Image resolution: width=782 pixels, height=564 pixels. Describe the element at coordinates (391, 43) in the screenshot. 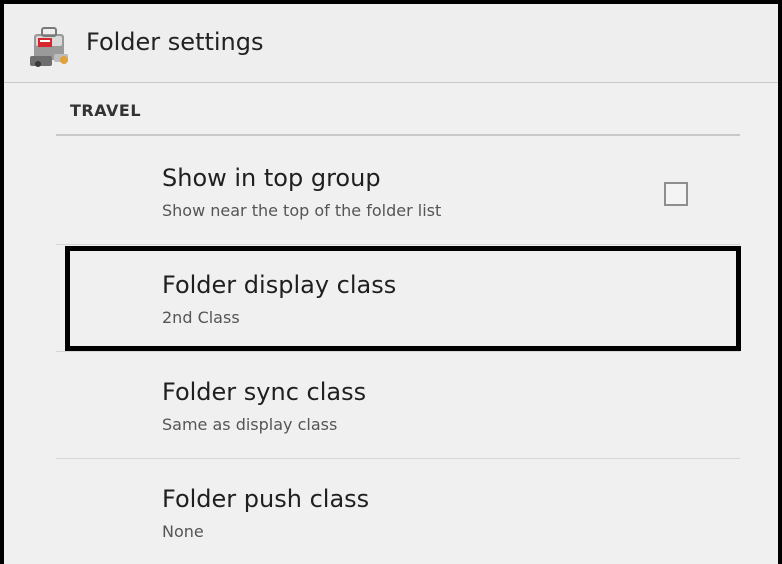

I see `action-bar: Folder settings` at that location.